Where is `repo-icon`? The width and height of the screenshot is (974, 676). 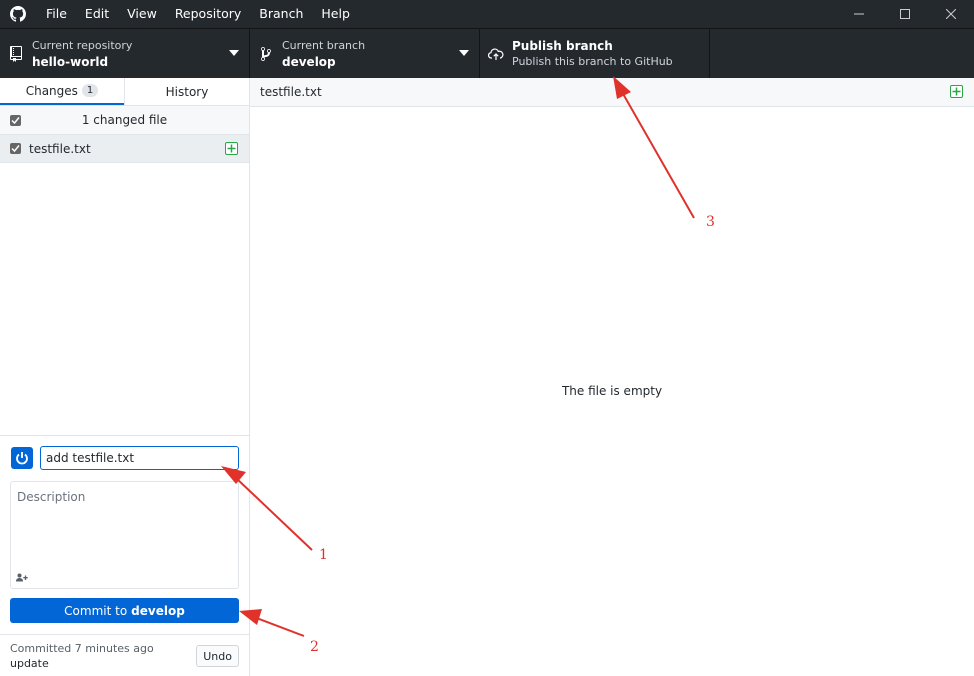 repo-icon is located at coordinates (16, 53).